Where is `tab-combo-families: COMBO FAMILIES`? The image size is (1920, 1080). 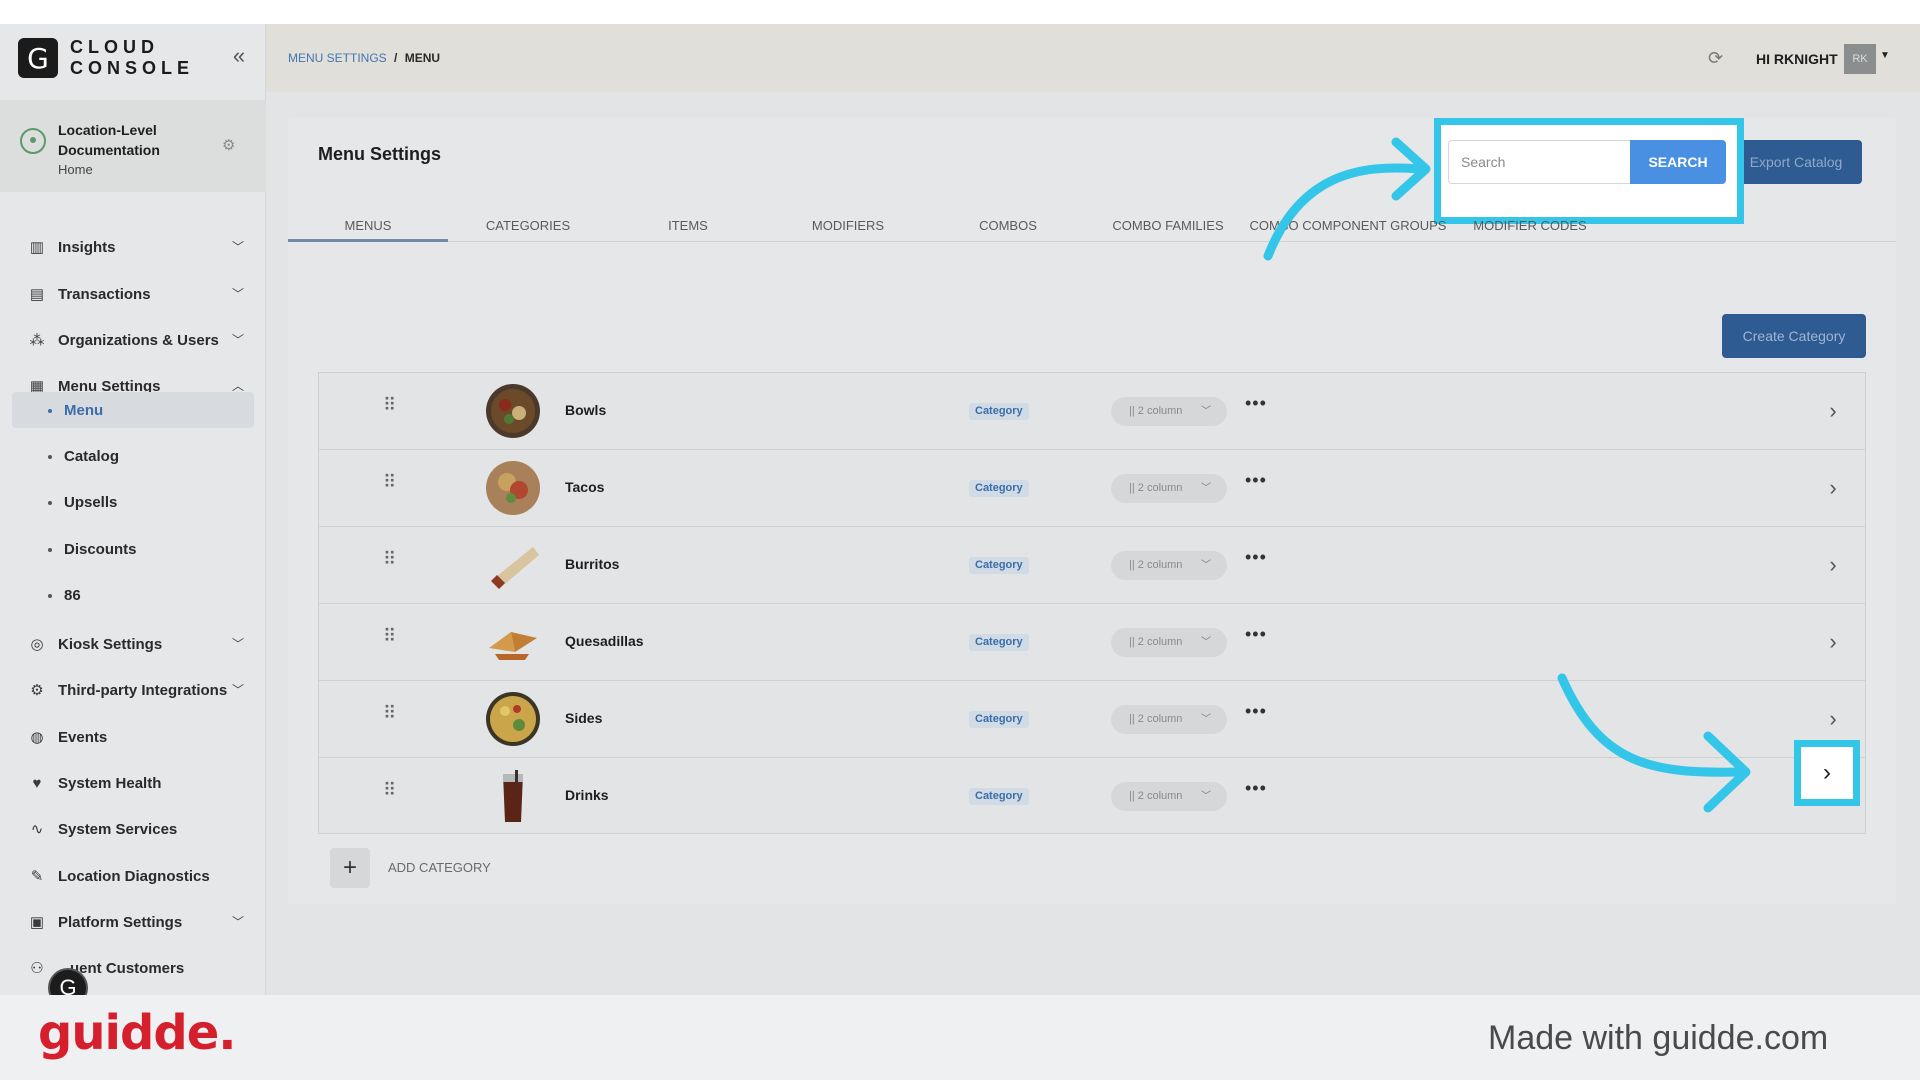 tab-combo-families: COMBO FAMILIES is located at coordinates (1168, 230).